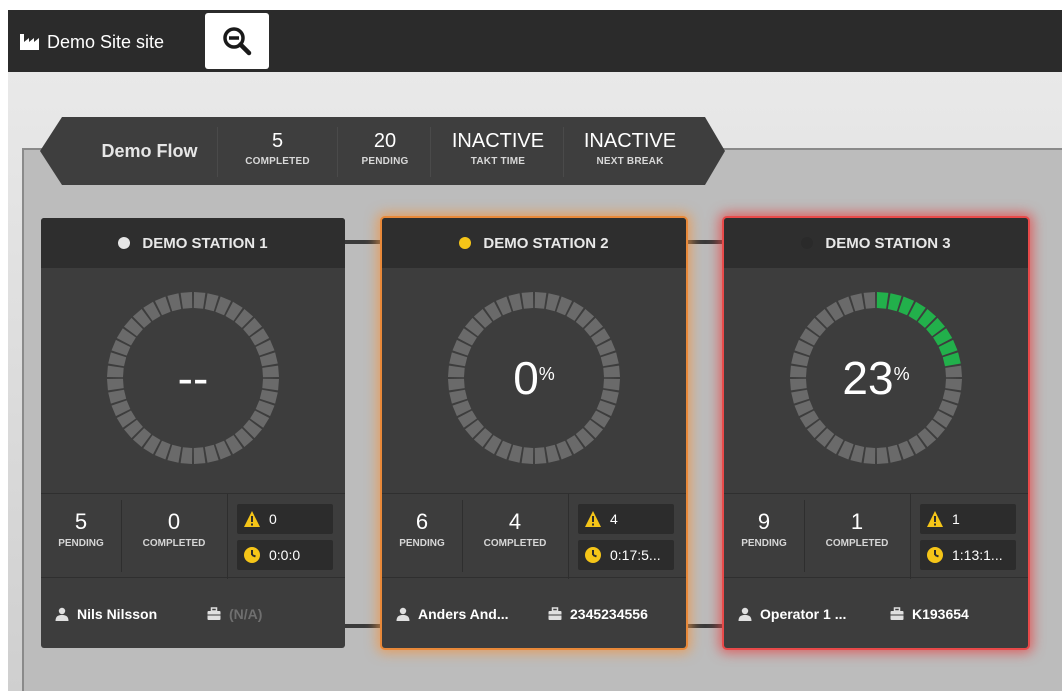  What do you see at coordinates (498, 153) in the screenshot?
I see `flow-stat-takt-time: INACTIVE TAKT TIME` at bounding box center [498, 153].